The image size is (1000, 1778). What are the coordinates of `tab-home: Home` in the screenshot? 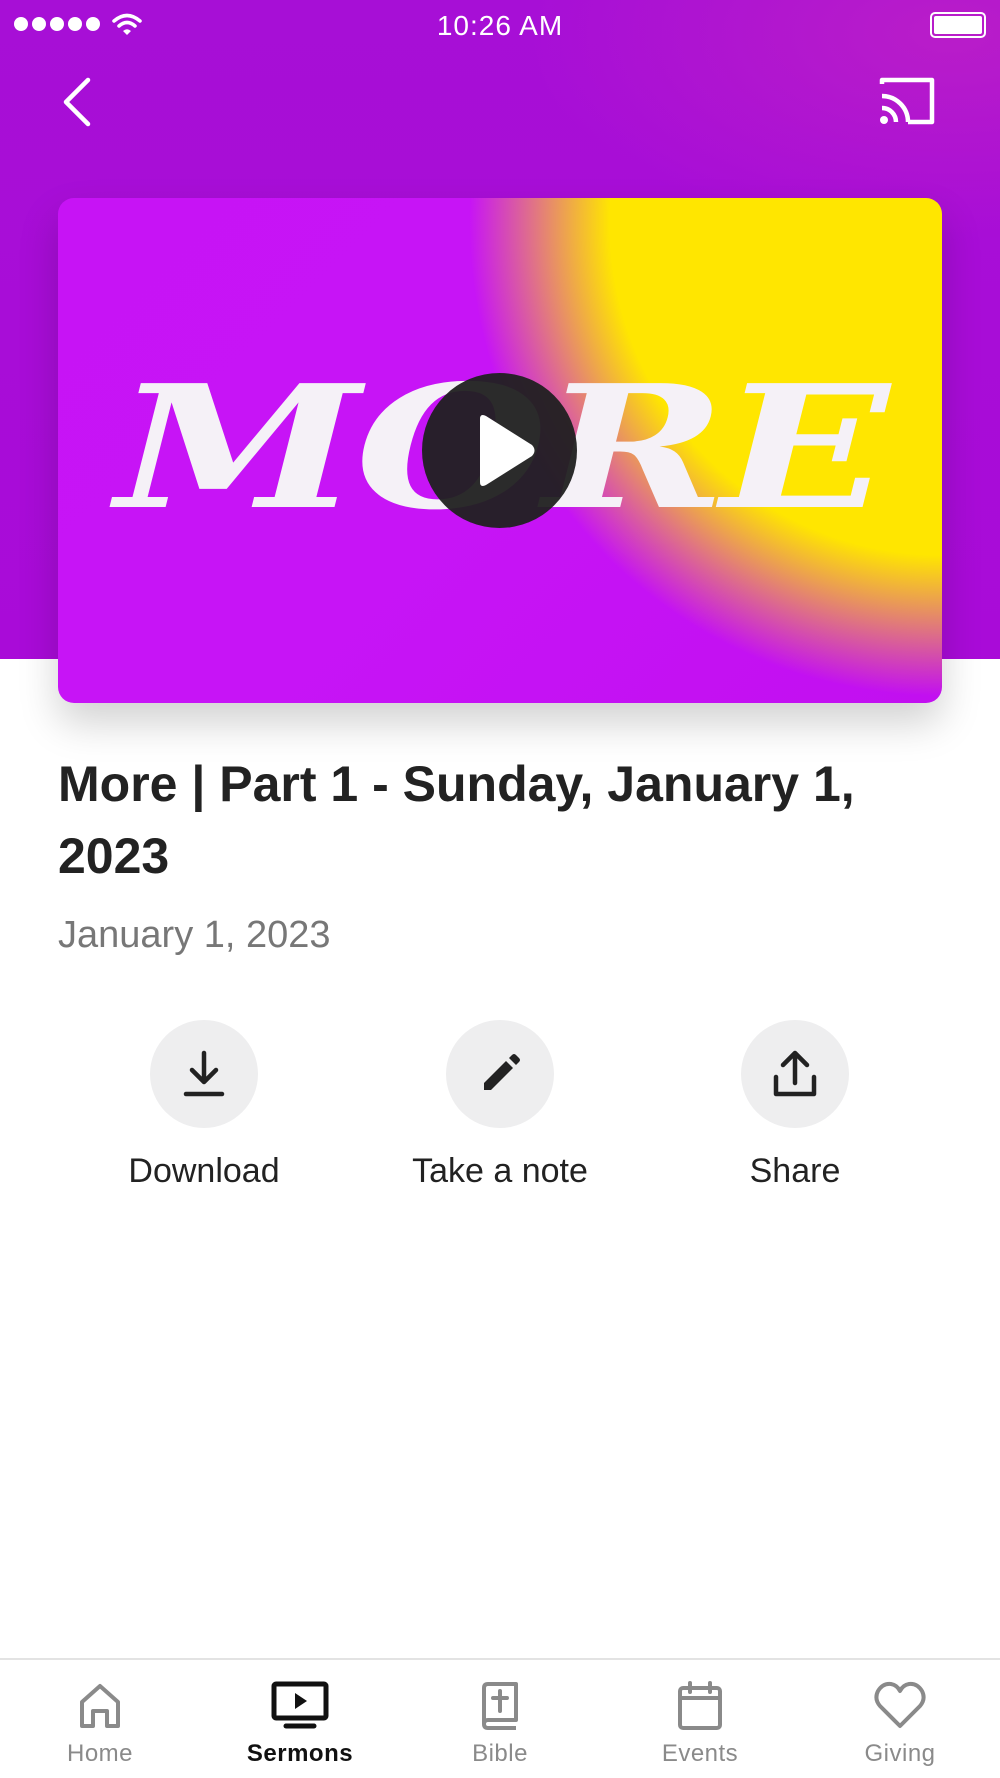 It's located at (100, 1719).